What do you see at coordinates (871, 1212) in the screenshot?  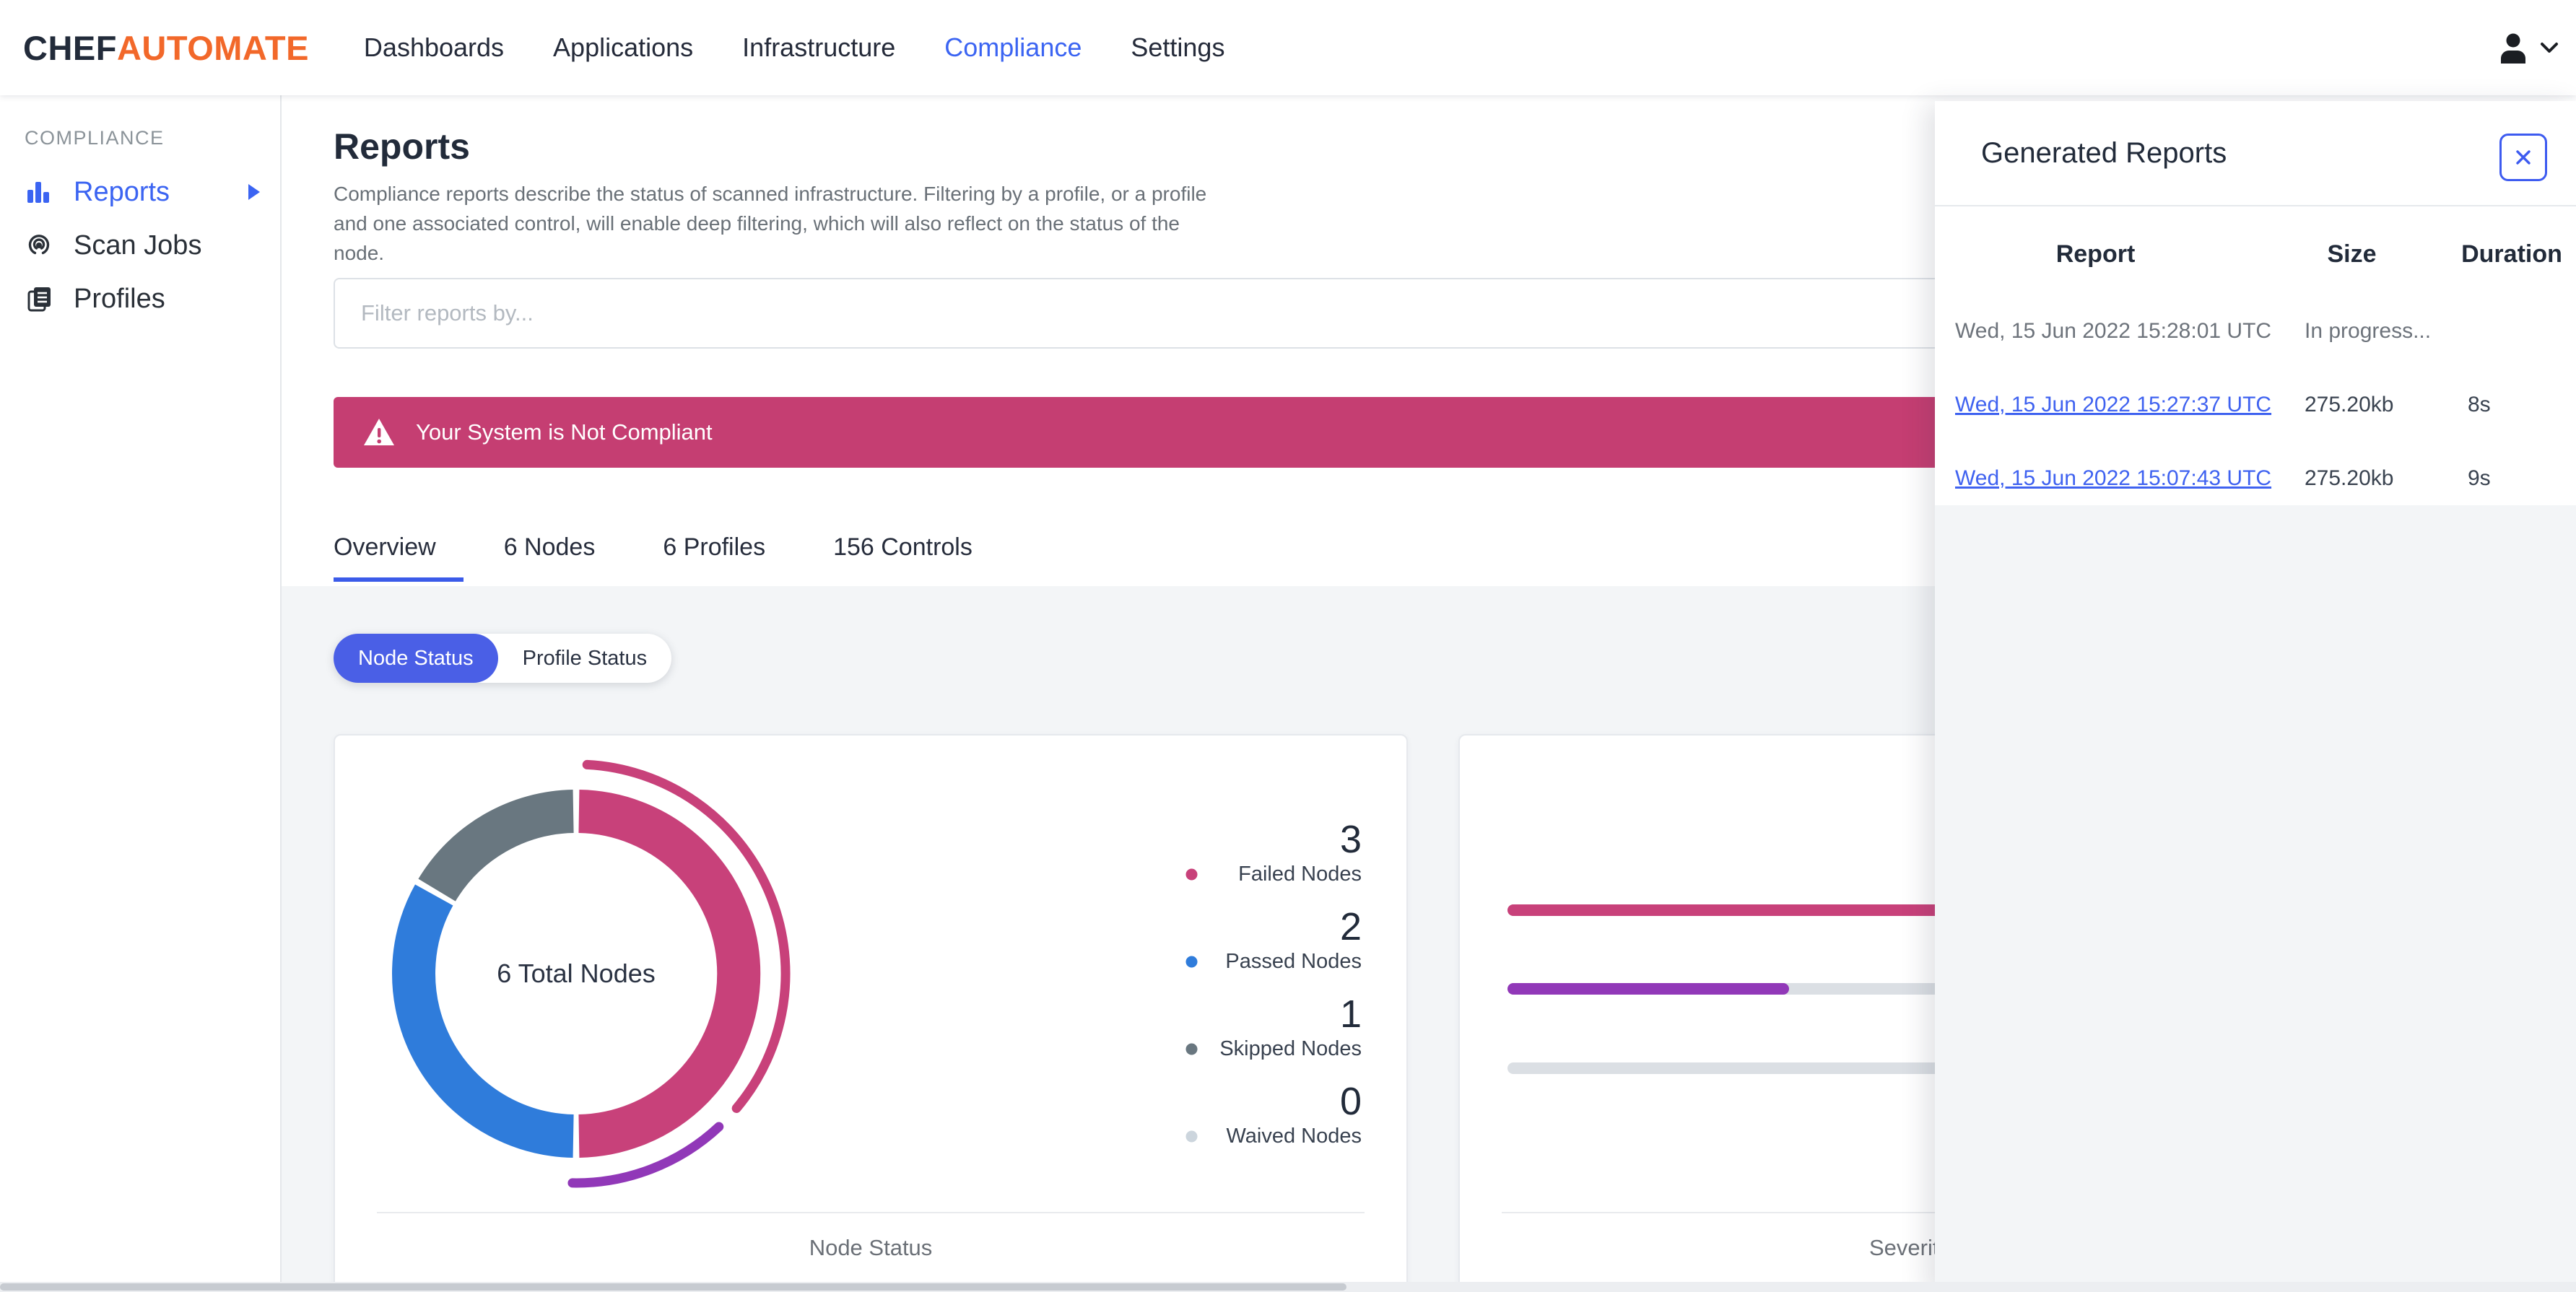 I see `card-divider` at bounding box center [871, 1212].